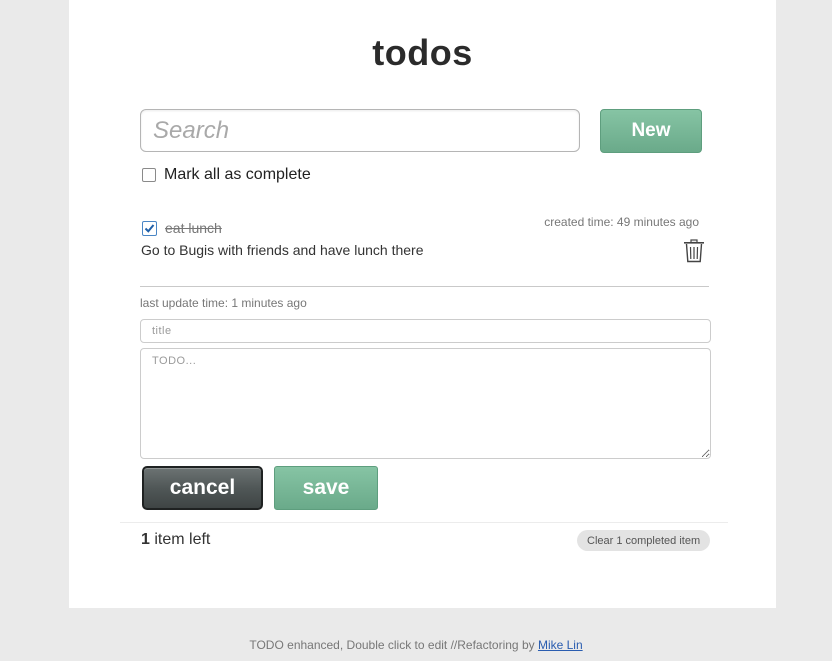 The width and height of the screenshot is (832, 661). I want to click on cancel-button: cancel, so click(202, 488).